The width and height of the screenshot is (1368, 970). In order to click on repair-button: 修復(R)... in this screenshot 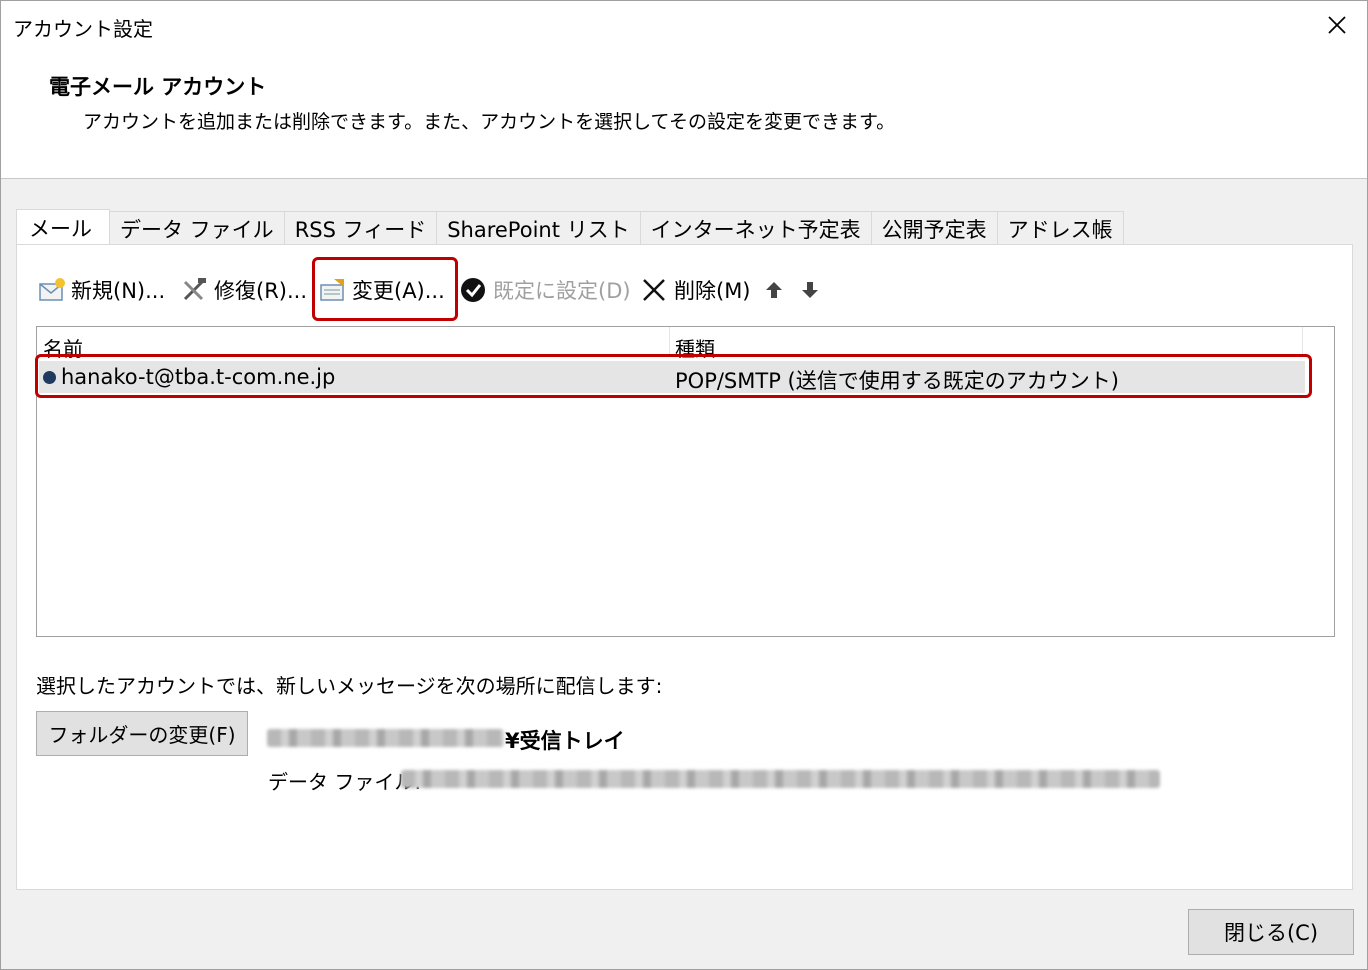, I will do `click(243, 290)`.